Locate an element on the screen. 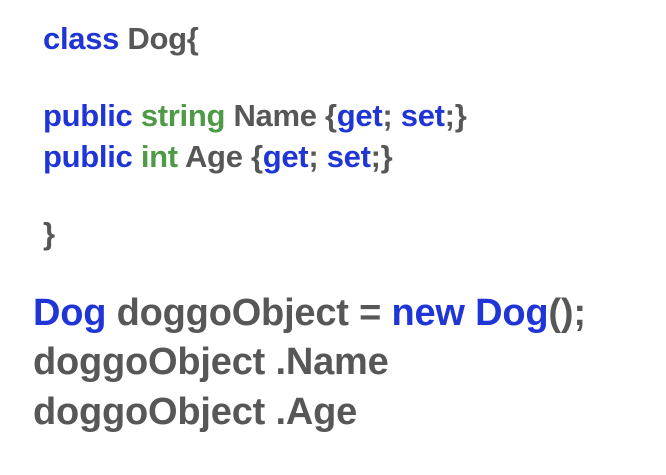  constructor-name: Dog is located at coordinates (512, 313).